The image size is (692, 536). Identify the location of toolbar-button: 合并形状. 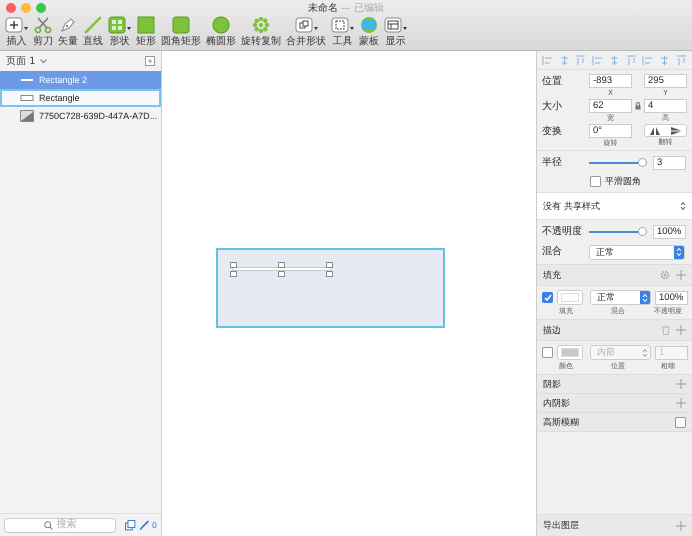
(306, 31).